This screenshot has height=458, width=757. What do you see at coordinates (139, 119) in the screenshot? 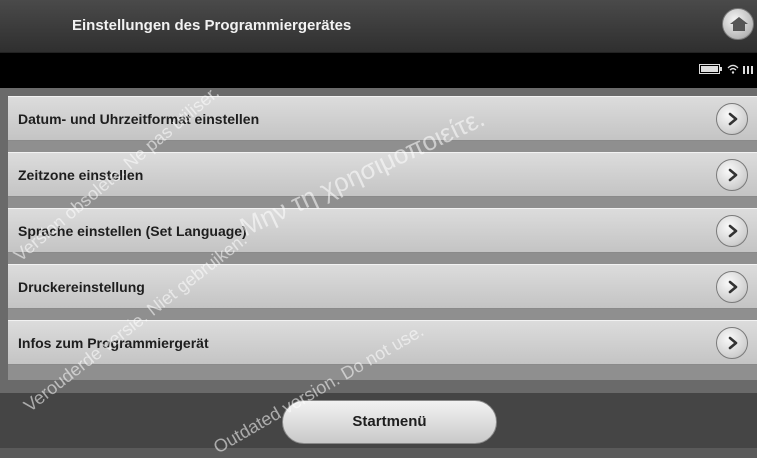
I see `menu-item-label: Datum- und Uhrzeitformat einstellen` at bounding box center [139, 119].